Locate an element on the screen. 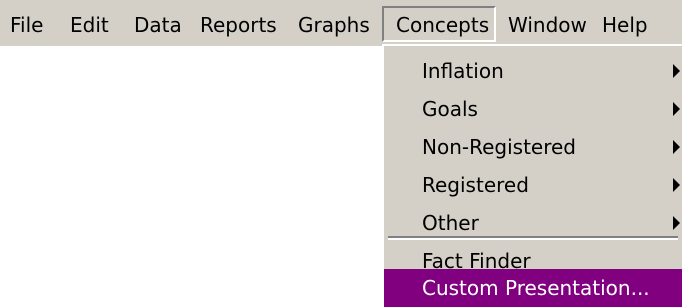  menu-item-registered: Registered is located at coordinates (533, 185).